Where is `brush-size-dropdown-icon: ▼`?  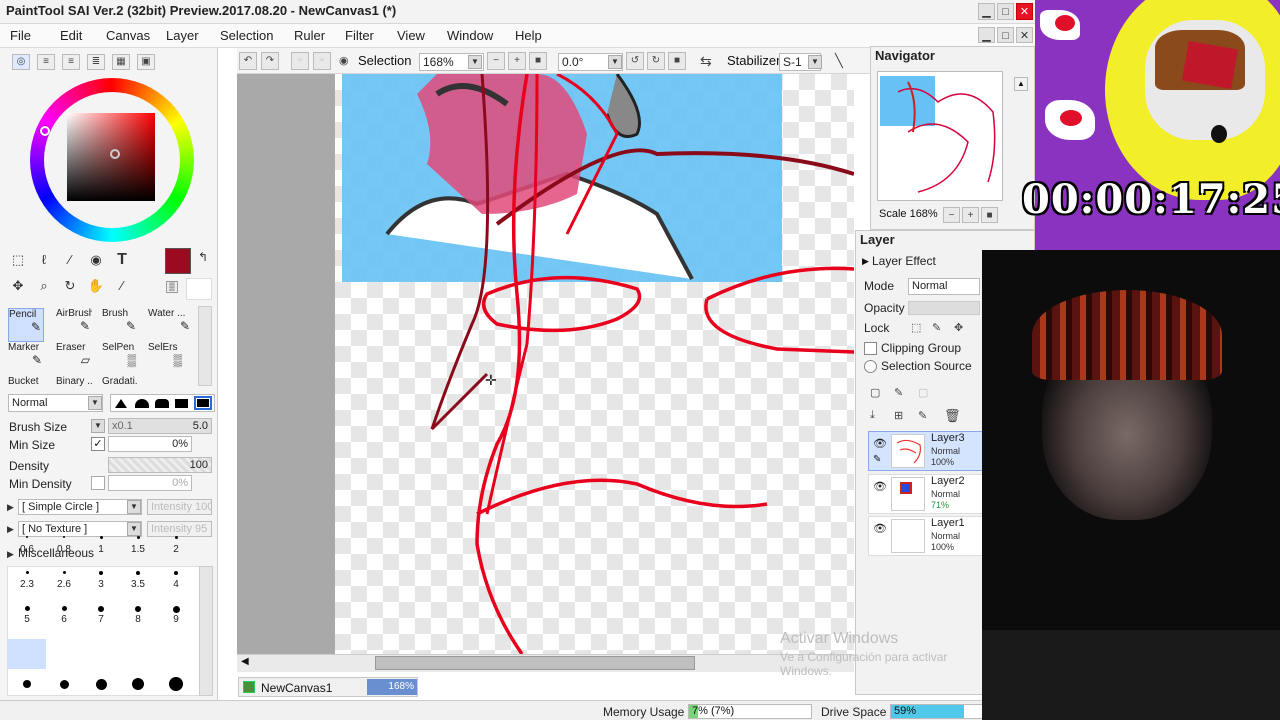
brush-size-dropdown-icon: ▼ is located at coordinates (98, 426).